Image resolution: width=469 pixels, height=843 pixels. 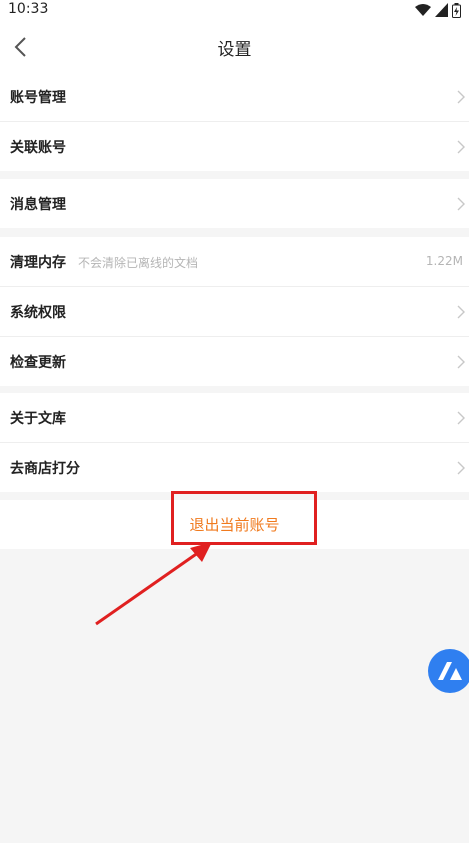 I want to click on status-bar: 10:33, so click(x=234, y=10).